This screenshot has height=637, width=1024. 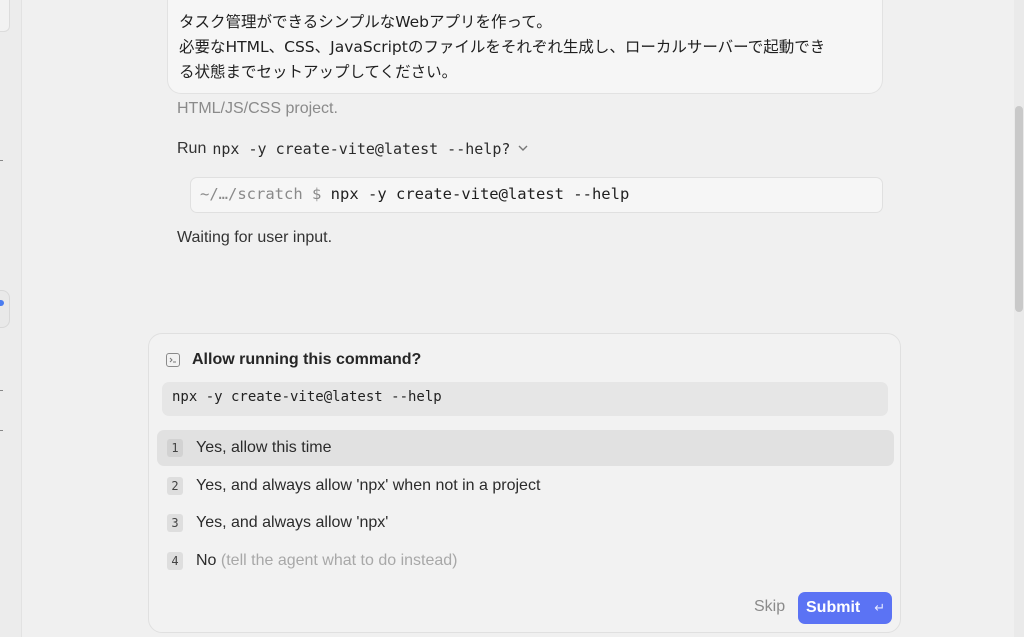 I want to click on status-text: Waiting for user input., so click(x=255, y=237).